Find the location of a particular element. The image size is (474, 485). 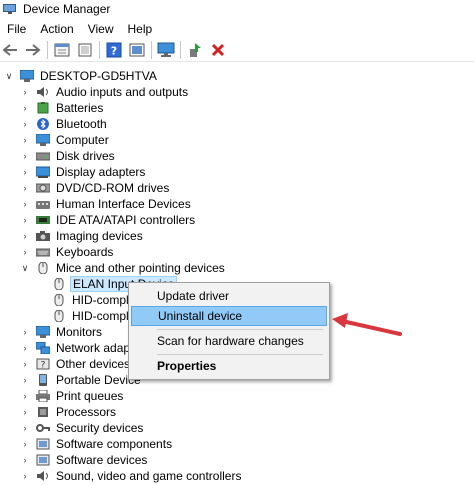

unknown-device-icon: ? is located at coordinates (43, 364).